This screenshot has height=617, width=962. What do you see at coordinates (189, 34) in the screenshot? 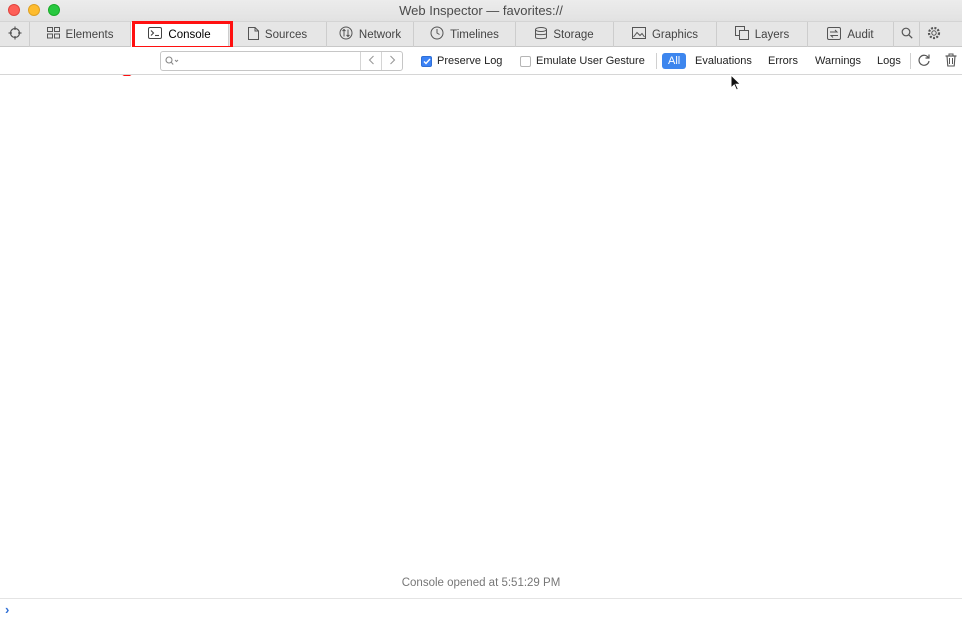
I see `tab-label: Console` at bounding box center [189, 34].